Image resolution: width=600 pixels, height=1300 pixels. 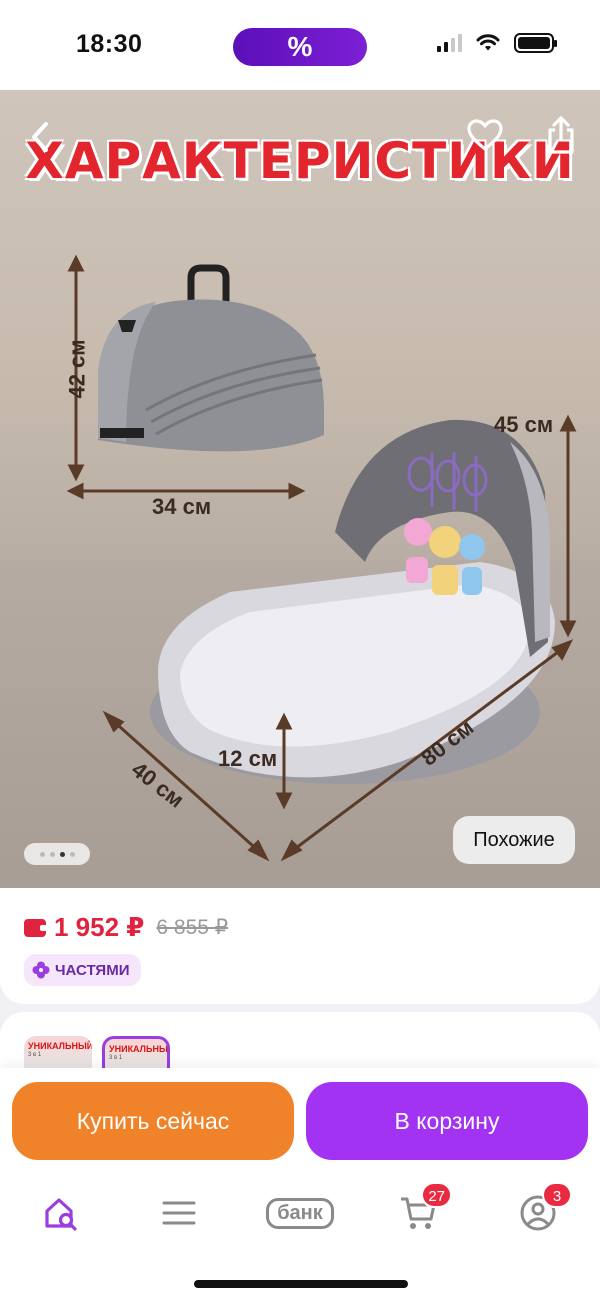 I want to click on status-bar: 18:30 %, so click(x=300, y=45).